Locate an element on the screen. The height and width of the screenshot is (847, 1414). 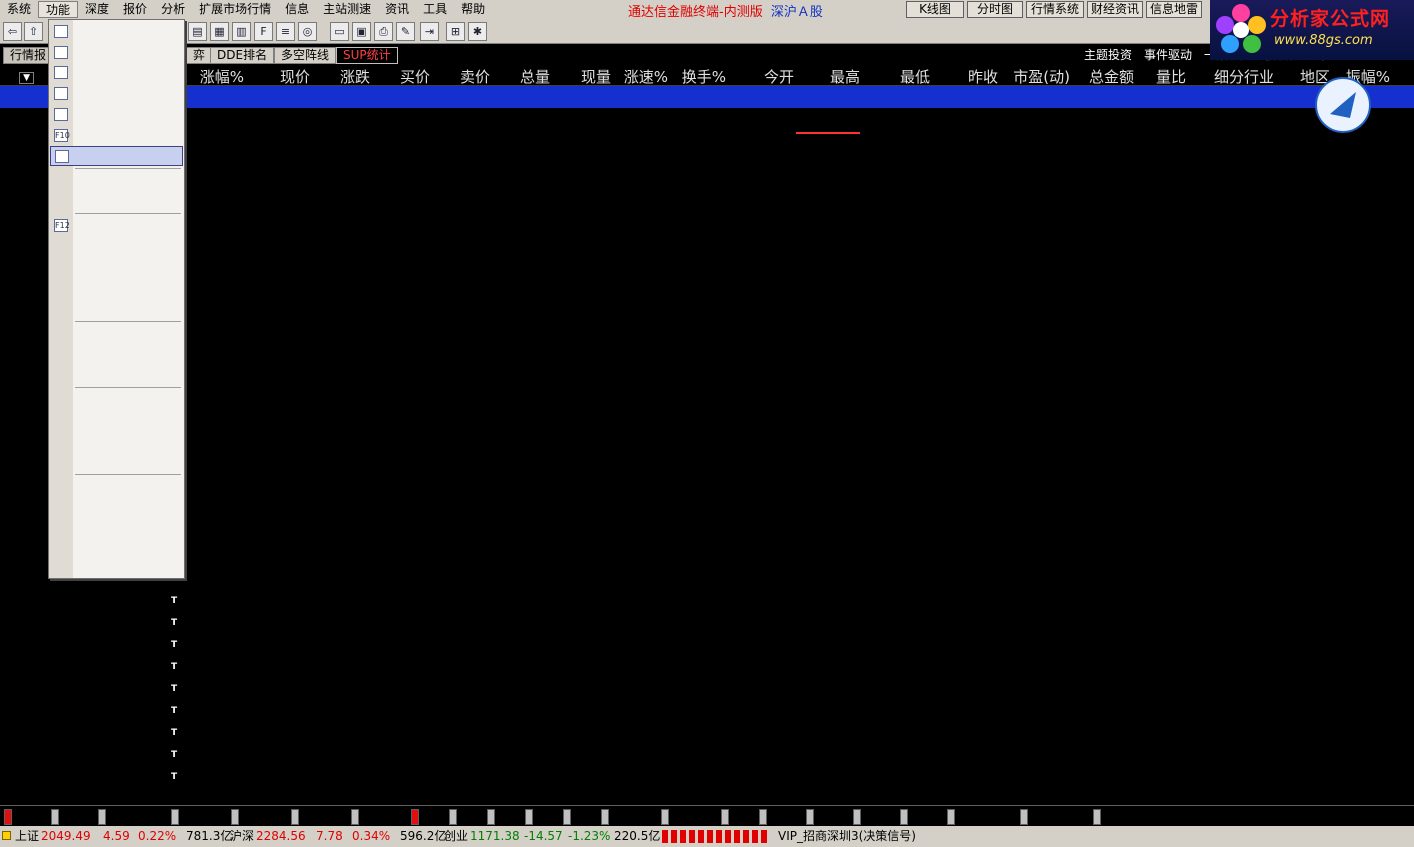
col-header-7: 涨速% is located at coordinates (636, 76).